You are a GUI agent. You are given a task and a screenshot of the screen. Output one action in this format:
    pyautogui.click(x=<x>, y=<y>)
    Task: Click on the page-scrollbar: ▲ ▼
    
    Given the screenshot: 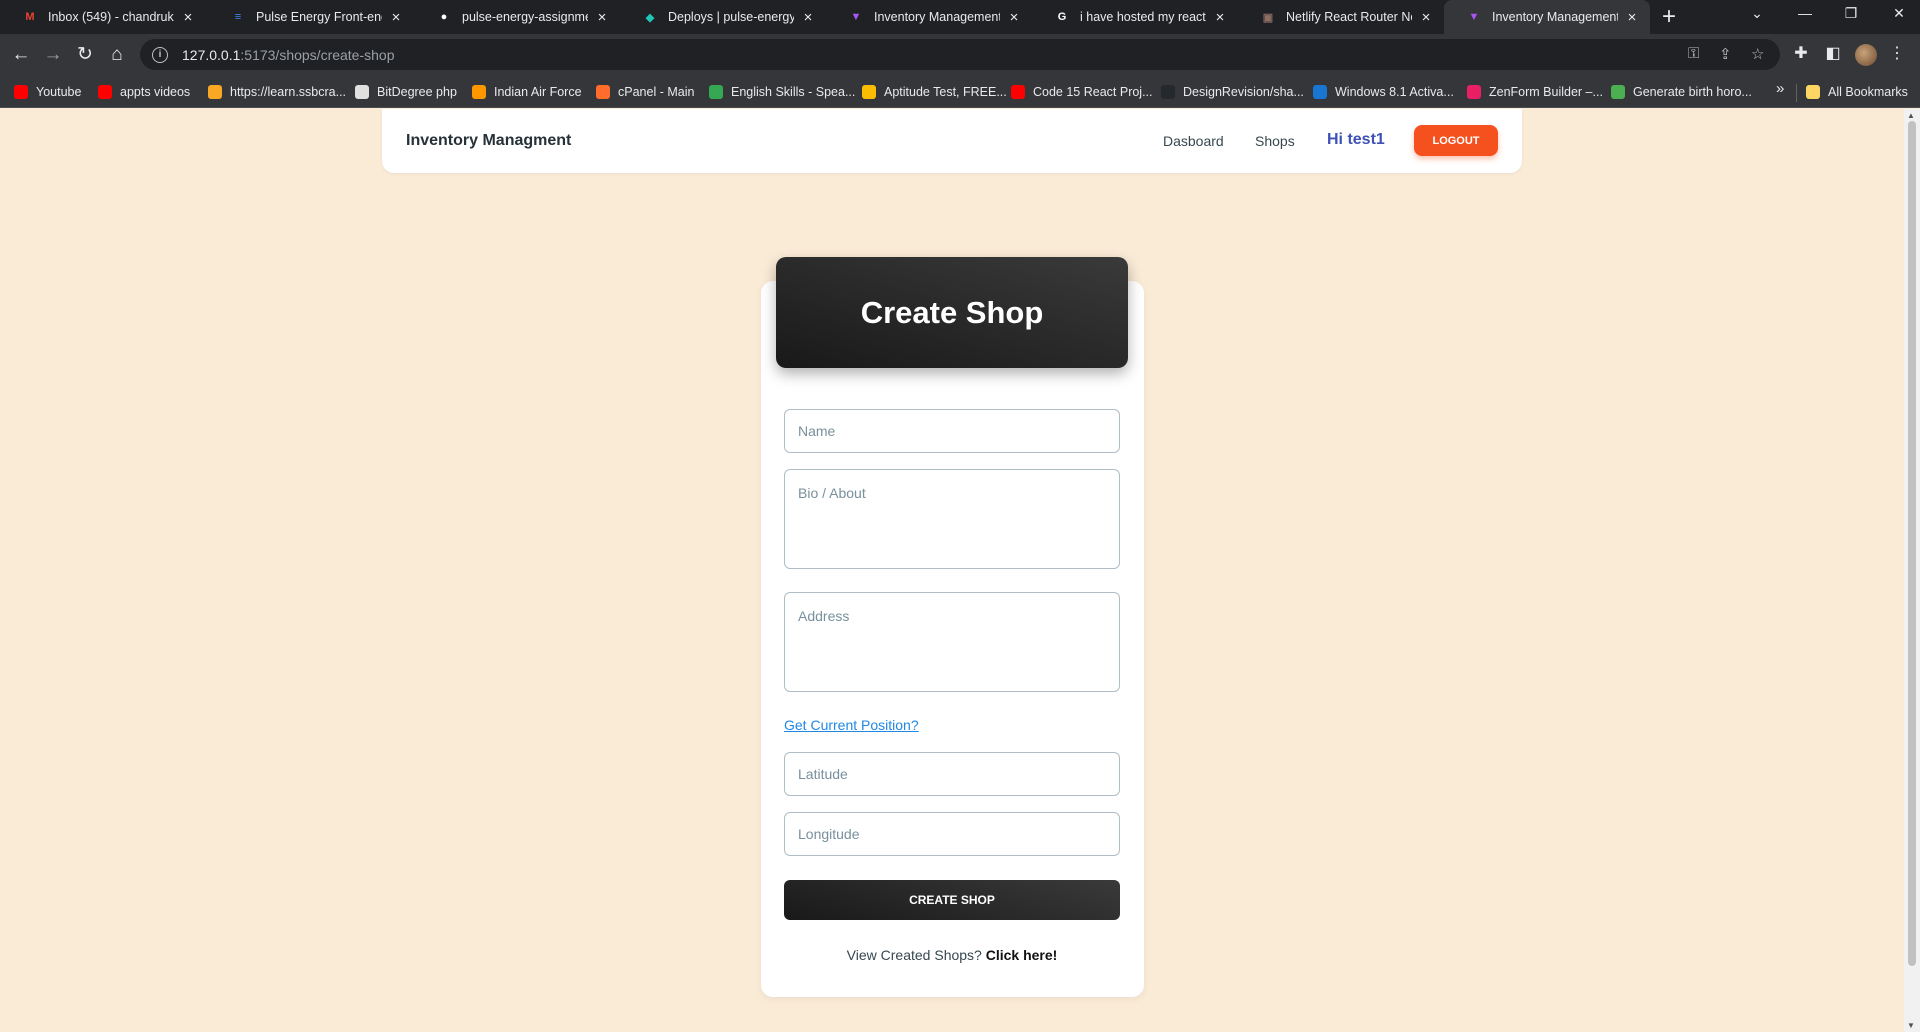 What is the action you would take?
    pyautogui.click(x=1912, y=570)
    